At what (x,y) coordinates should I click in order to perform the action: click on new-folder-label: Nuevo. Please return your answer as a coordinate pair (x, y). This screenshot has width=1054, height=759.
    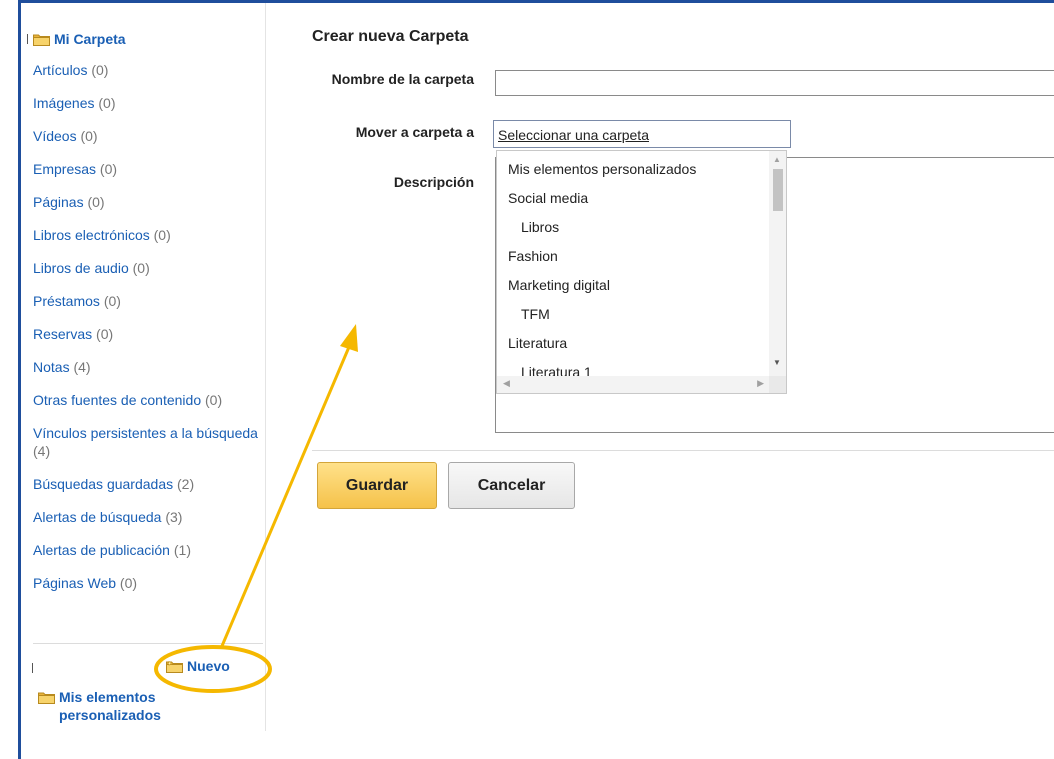
    Looking at the image, I should click on (208, 666).